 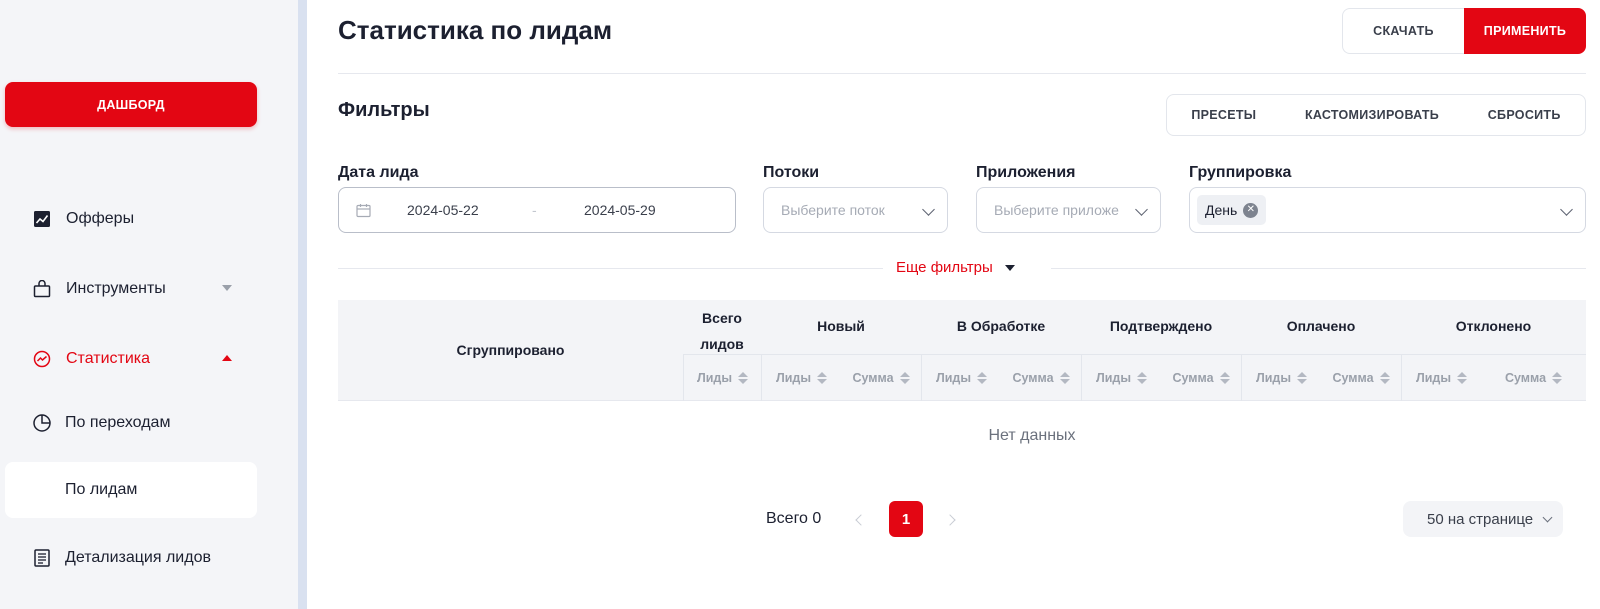 What do you see at coordinates (363, 210) in the screenshot?
I see `calendar-icon` at bounding box center [363, 210].